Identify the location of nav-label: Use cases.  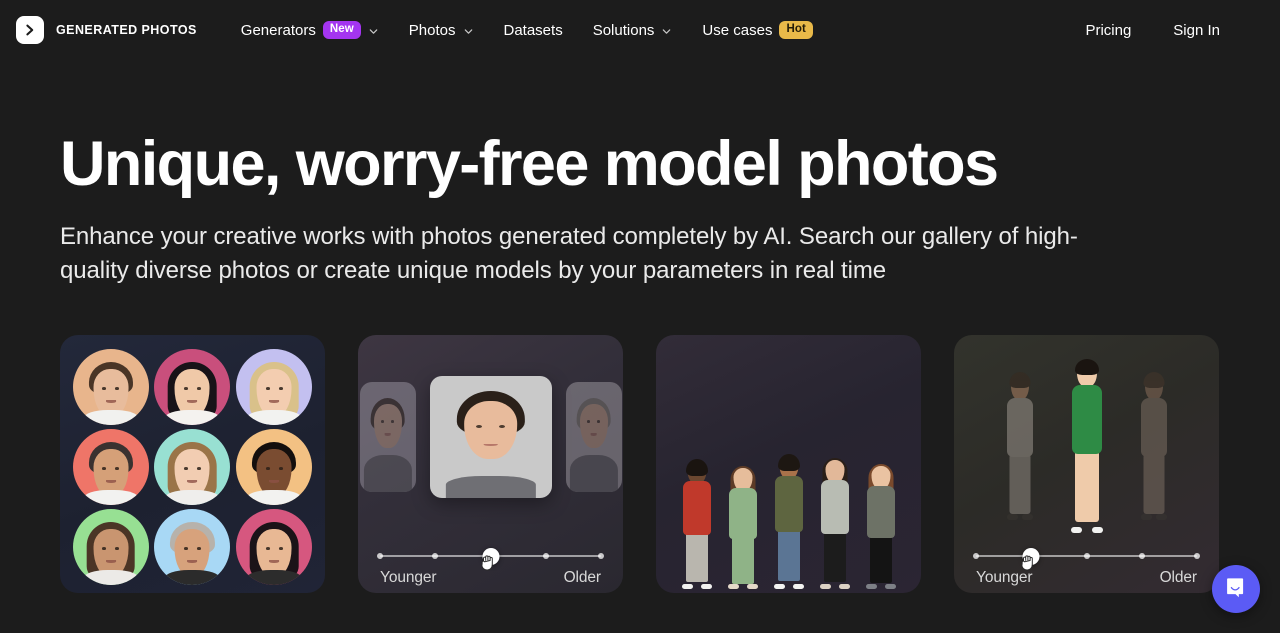
(737, 30).